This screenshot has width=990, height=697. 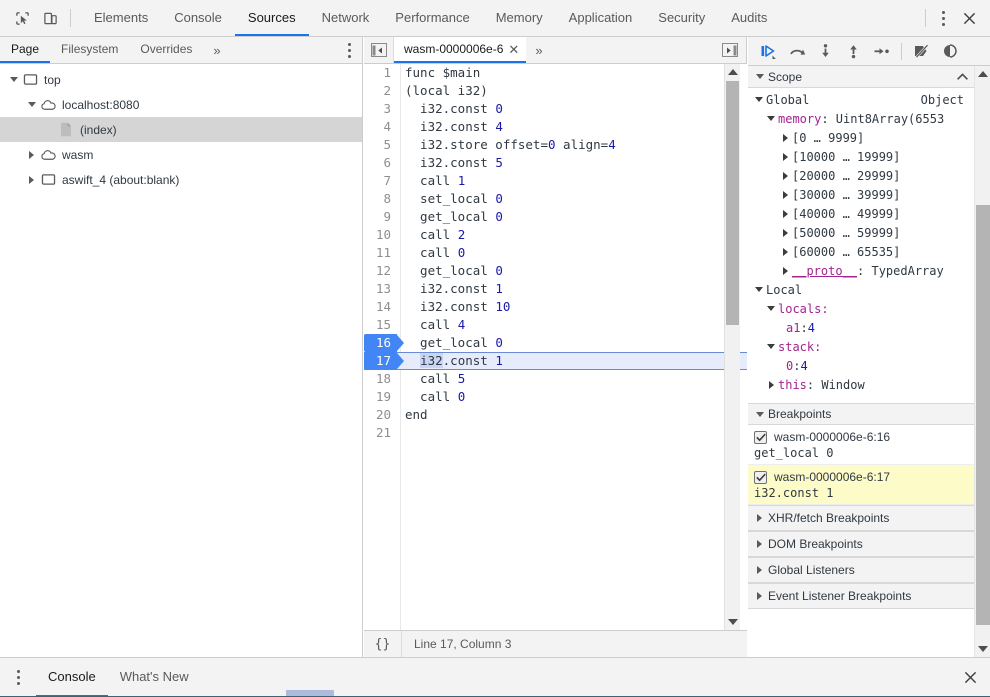 I want to click on event-listener-breakpoints-section-header: Event Listener Breakpoints, so click(x=869, y=596).